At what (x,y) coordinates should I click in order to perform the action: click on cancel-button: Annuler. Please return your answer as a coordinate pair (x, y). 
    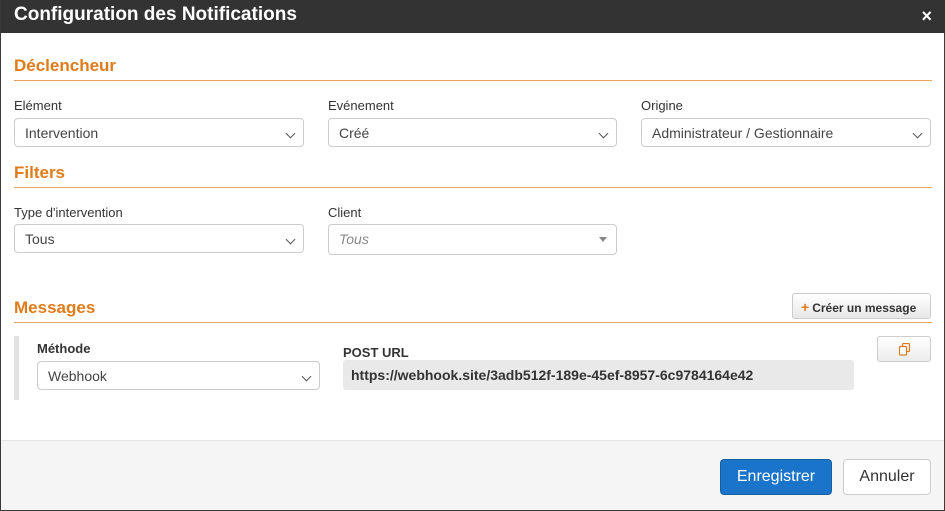
    Looking at the image, I should click on (887, 477).